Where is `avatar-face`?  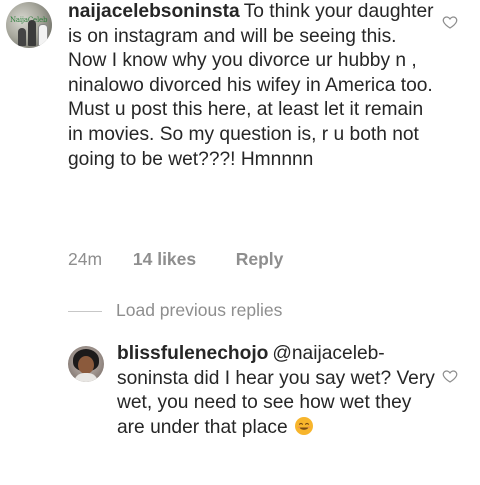
avatar-face is located at coordinates (86, 365).